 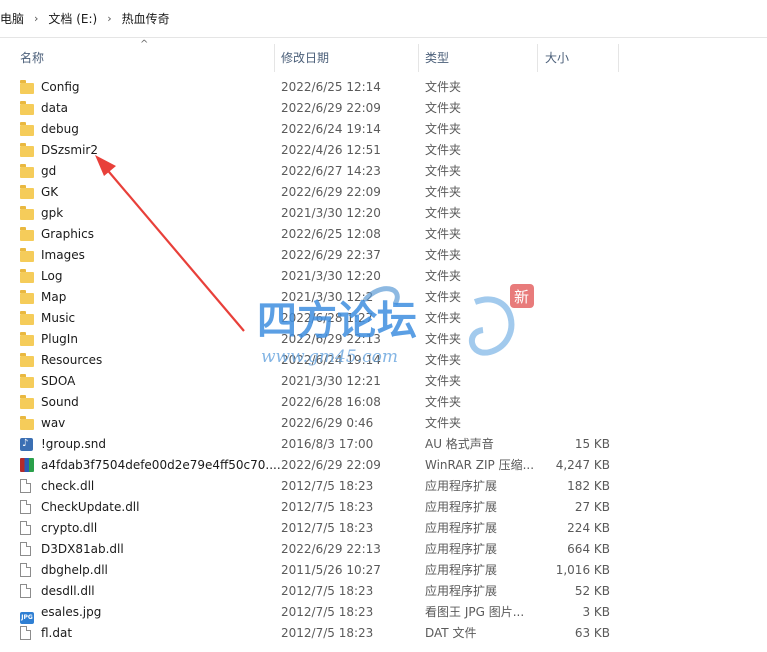 What do you see at coordinates (52, 276) in the screenshot?
I see `file-name: Log` at bounding box center [52, 276].